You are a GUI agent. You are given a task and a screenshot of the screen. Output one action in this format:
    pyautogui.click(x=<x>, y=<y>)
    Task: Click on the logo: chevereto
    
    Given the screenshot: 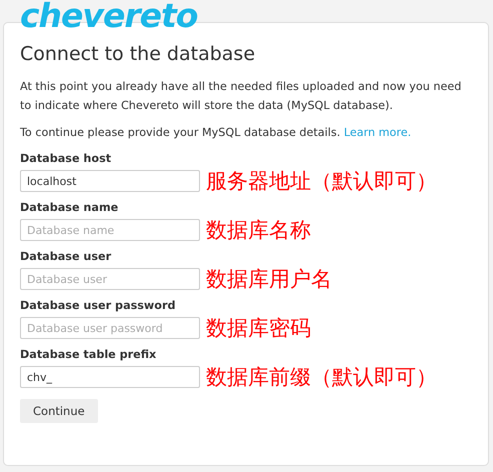 What is the action you would take?
    pyautogui.click(x=109, y=18)
    